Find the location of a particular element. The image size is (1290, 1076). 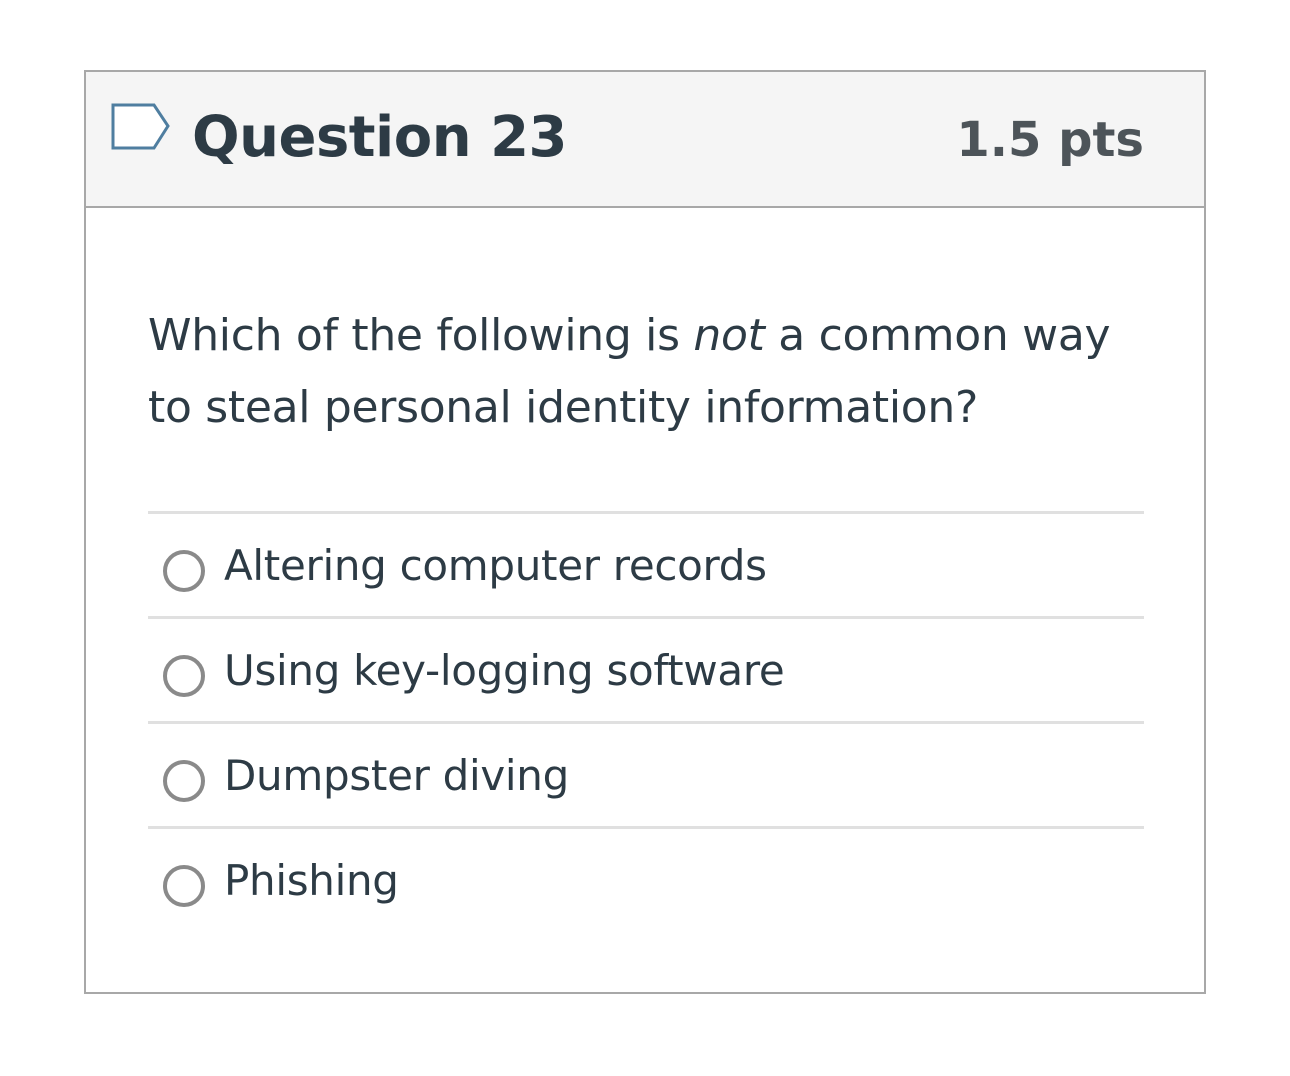

flag-outline-icon is located at coordinates (142, 128).